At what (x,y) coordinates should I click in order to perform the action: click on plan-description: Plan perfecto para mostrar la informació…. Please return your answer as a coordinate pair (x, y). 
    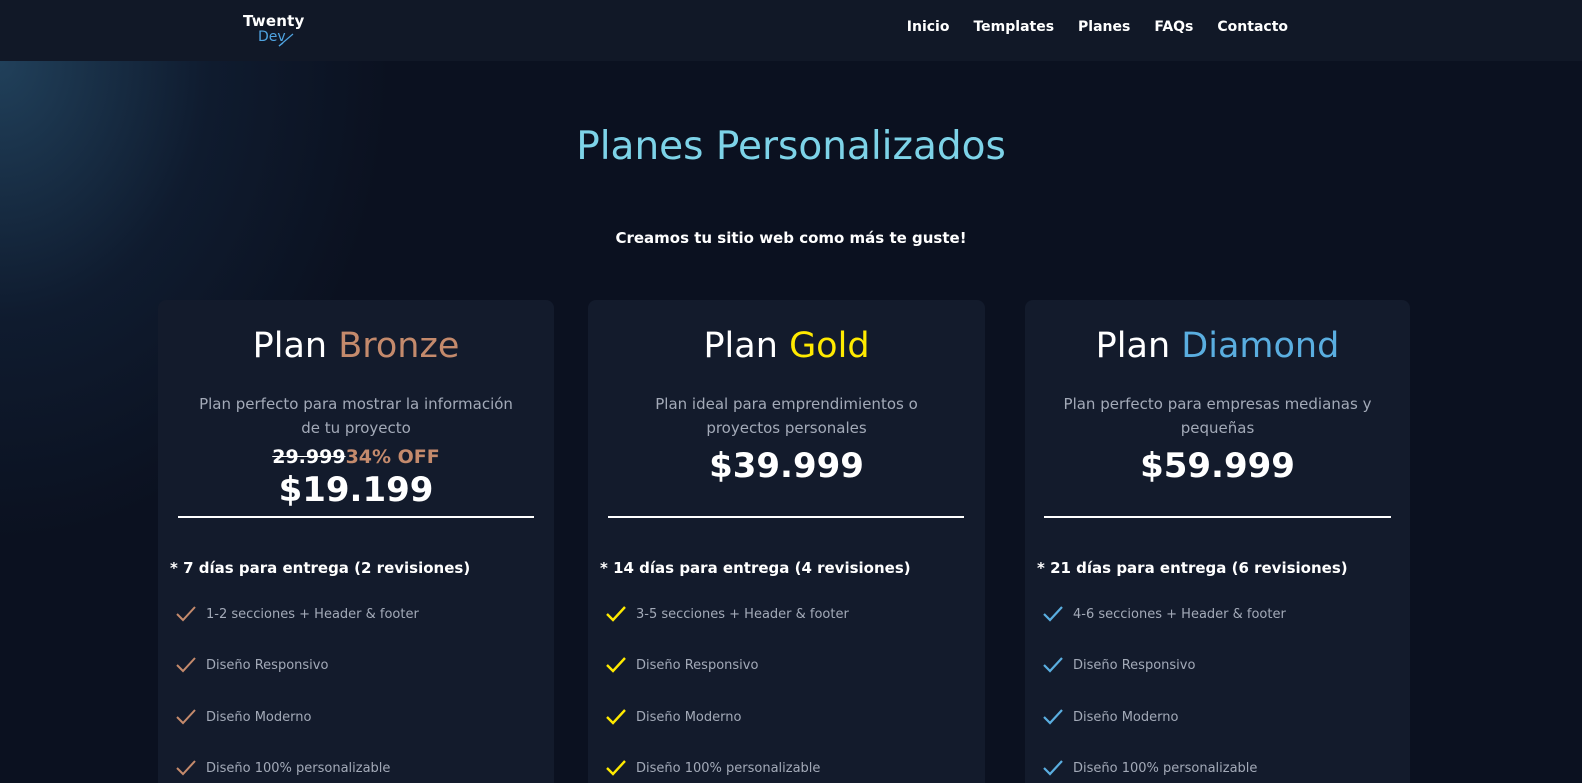
    Looking at the image, I should click on (356, 416).